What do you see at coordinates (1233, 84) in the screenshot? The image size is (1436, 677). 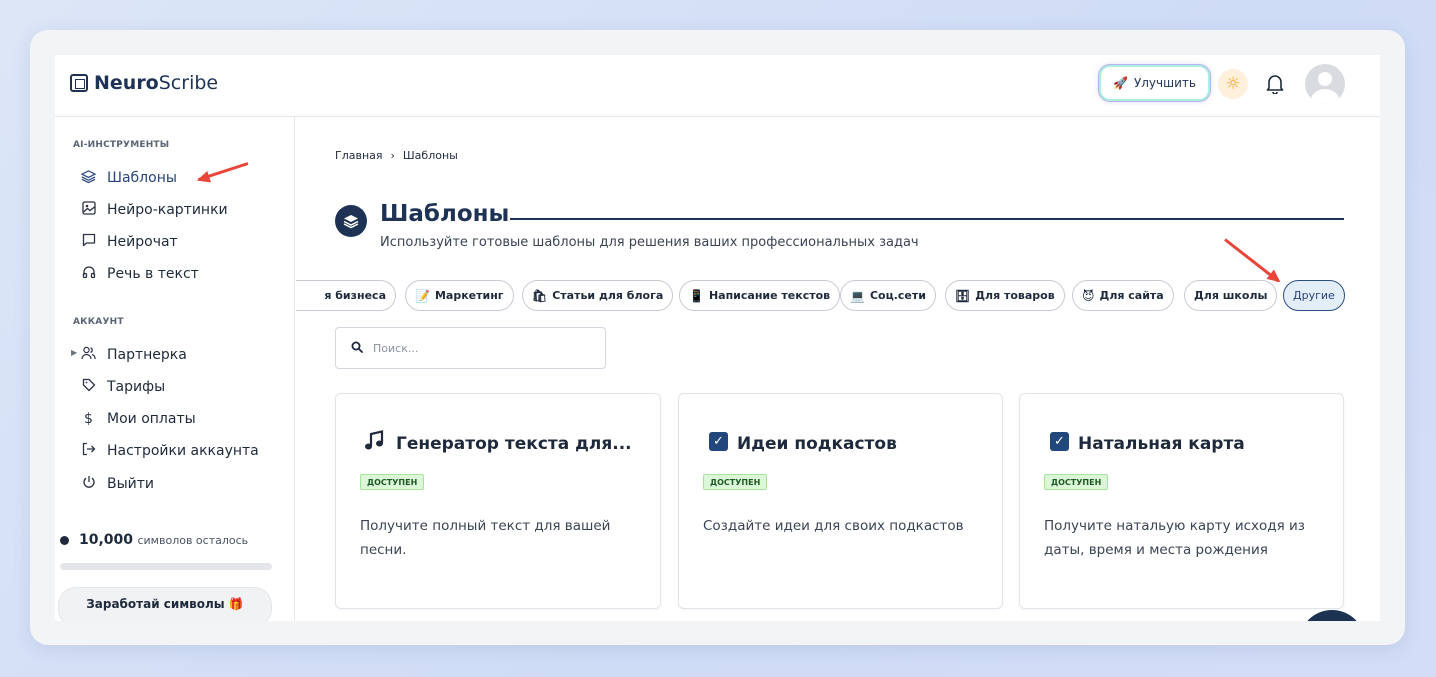 I see `theme-toggle-sun-icon: ☼` at bounding box center [1233, 84].